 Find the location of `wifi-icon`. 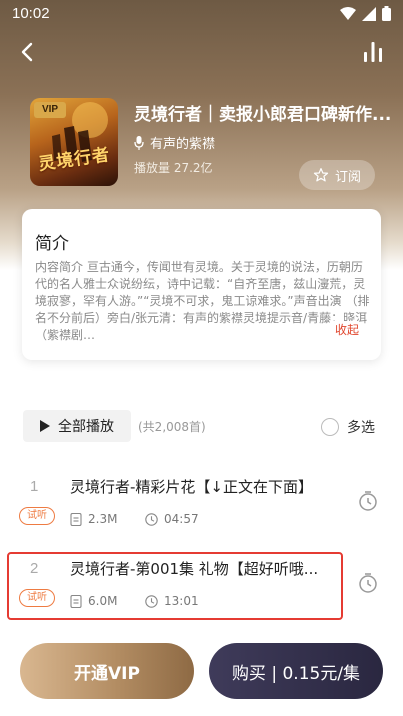

wifi-icon is located at coordinates (348, 13).